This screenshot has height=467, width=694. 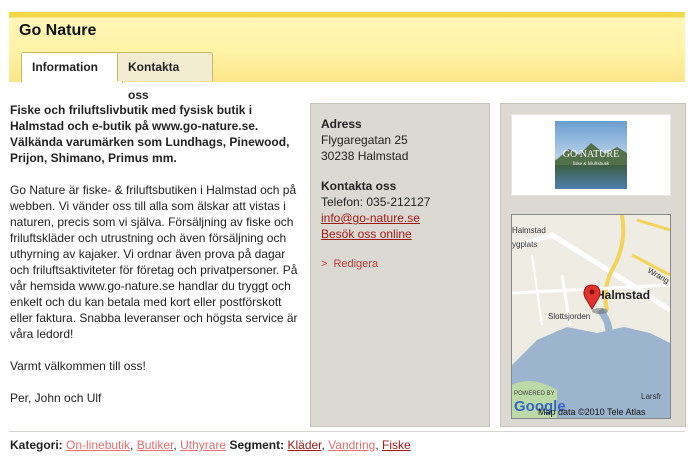 What do you see at coordinates (529, 230) in the screenshot?
I see `map-label-halmstad-small: Halmstad` at bounding box center [529, 230].